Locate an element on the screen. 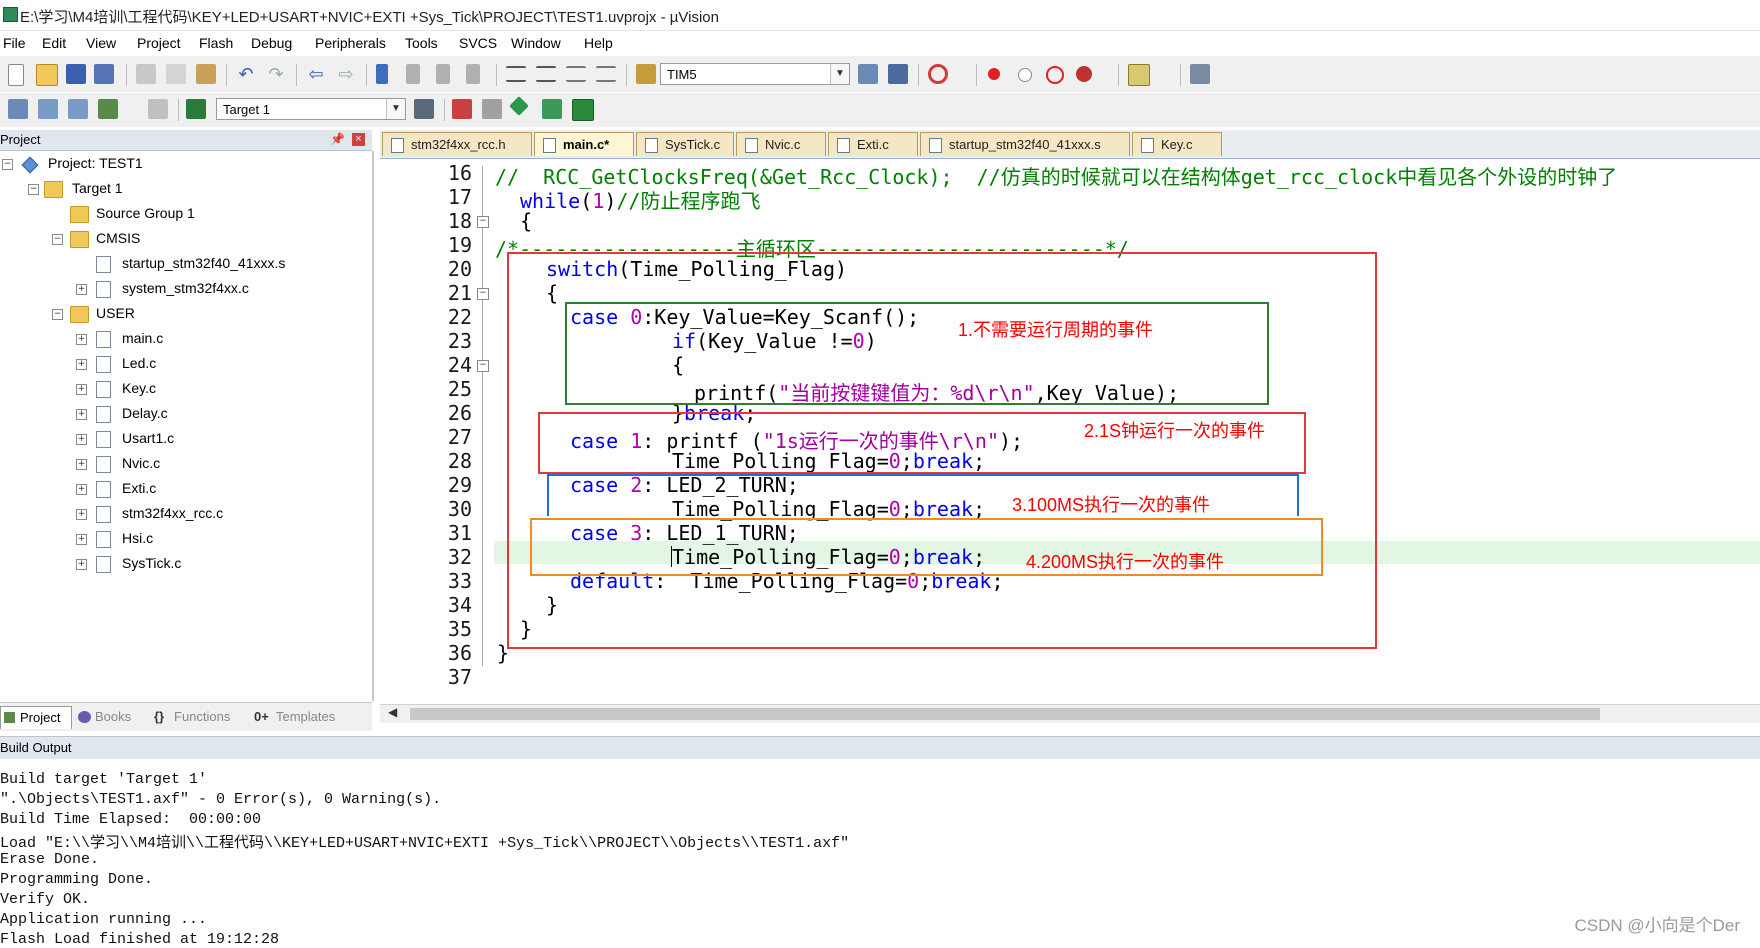 The width and height of the screenshot is (1760, 948). paste-icon is located at coordinates (206, 74).